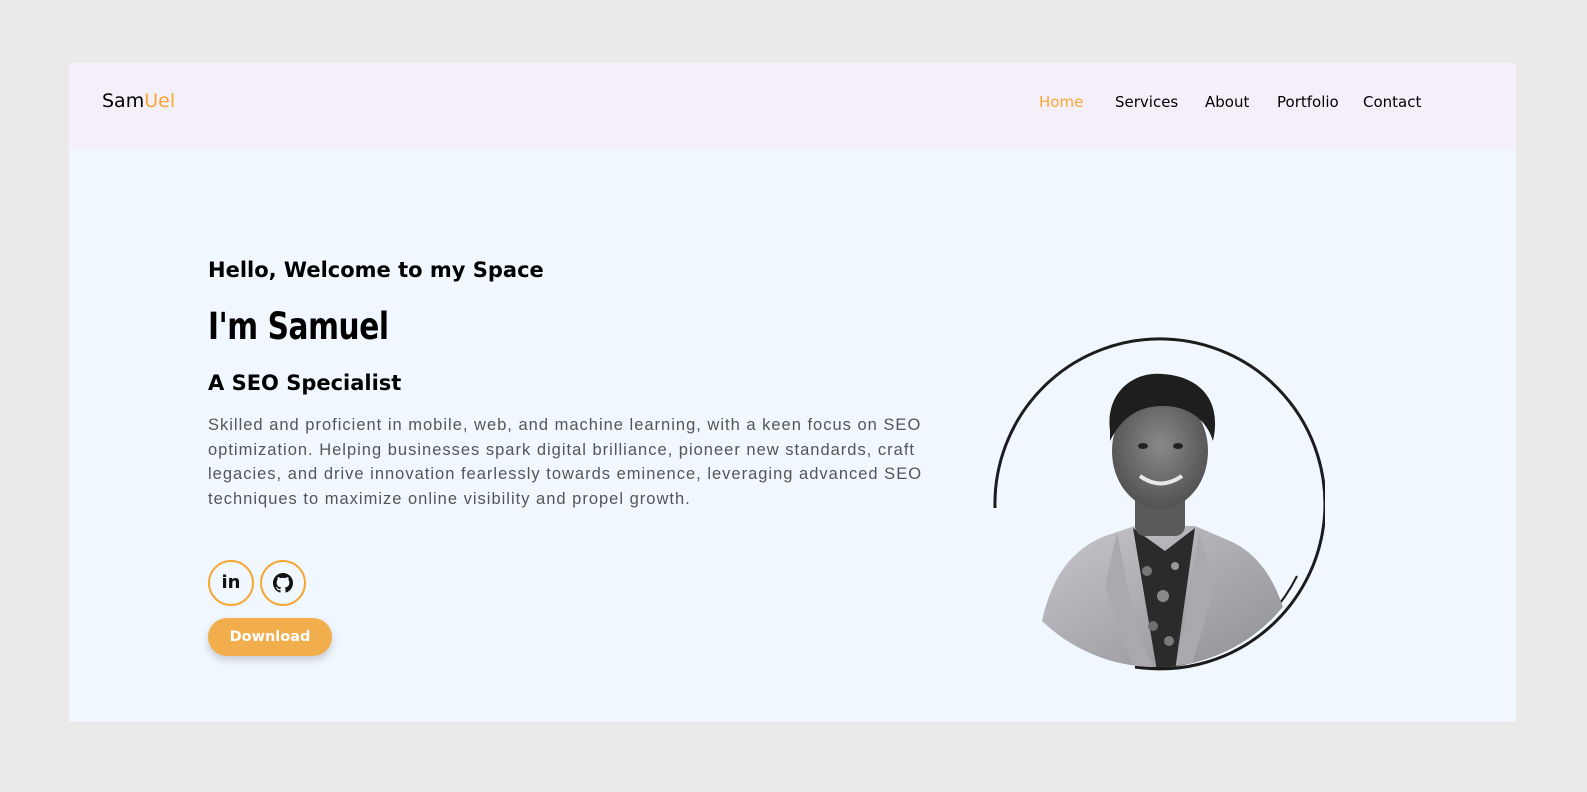 The height and width of the screenshot is (792, 1587). What do you see at coordinates (1392, 102) in the screenshot?
I see `nav-contact: Contact` at bounding box center [1392, 102].